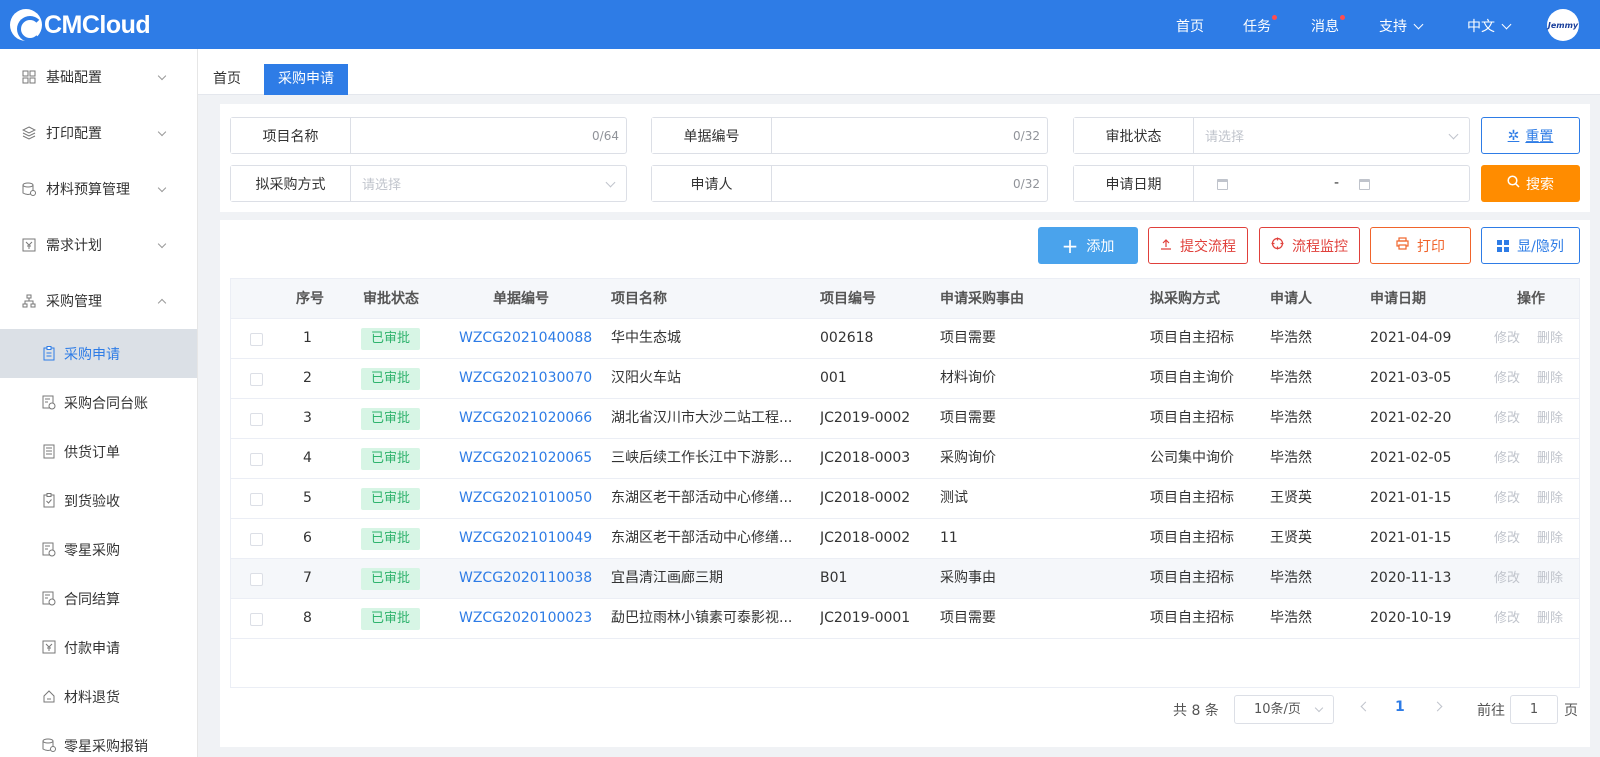 Image resolution: width=1600 pixels, height=757 pixels. Describe the element at coordinates (1398, 299) in the screenshot. I see `col-header-date: 申请日期` at that location.